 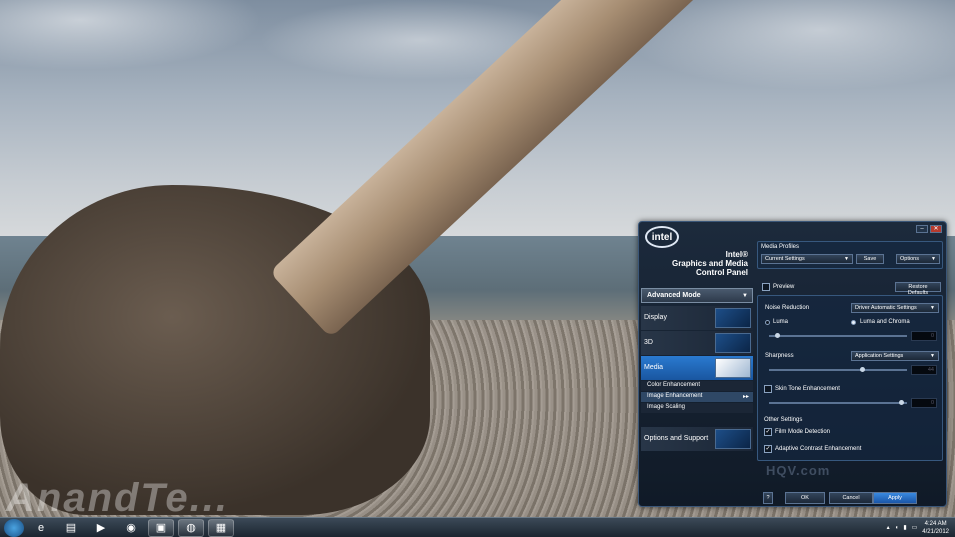 I want to click on adaptive-contrast-checkbox: ✓, so click(x=768, y=449).